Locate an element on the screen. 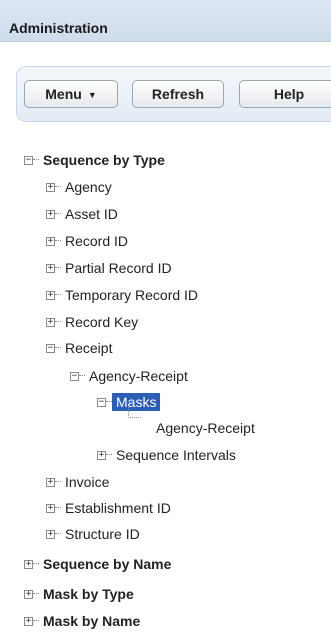  tree-node-label: Establishment ID is located at coordinates (118, 508).